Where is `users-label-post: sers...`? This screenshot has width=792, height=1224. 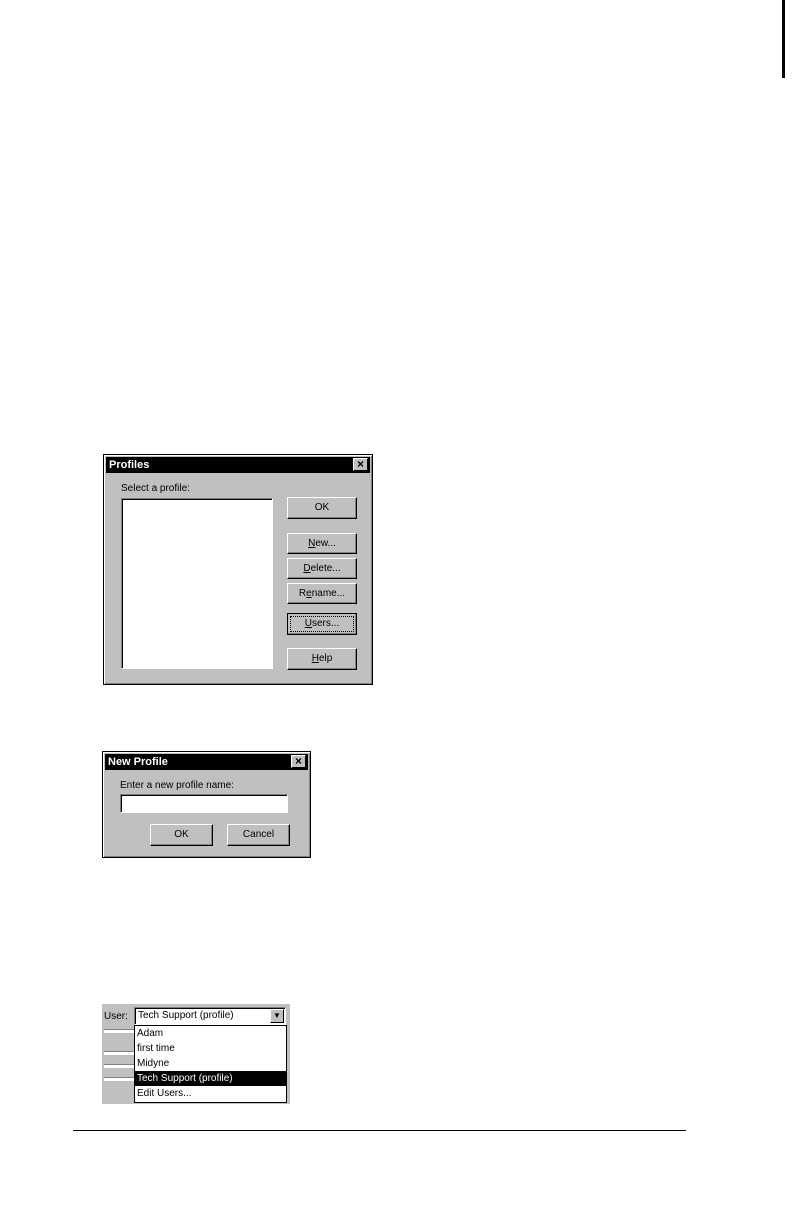 users-label-post: sers... is located at coordinates (326, 623).